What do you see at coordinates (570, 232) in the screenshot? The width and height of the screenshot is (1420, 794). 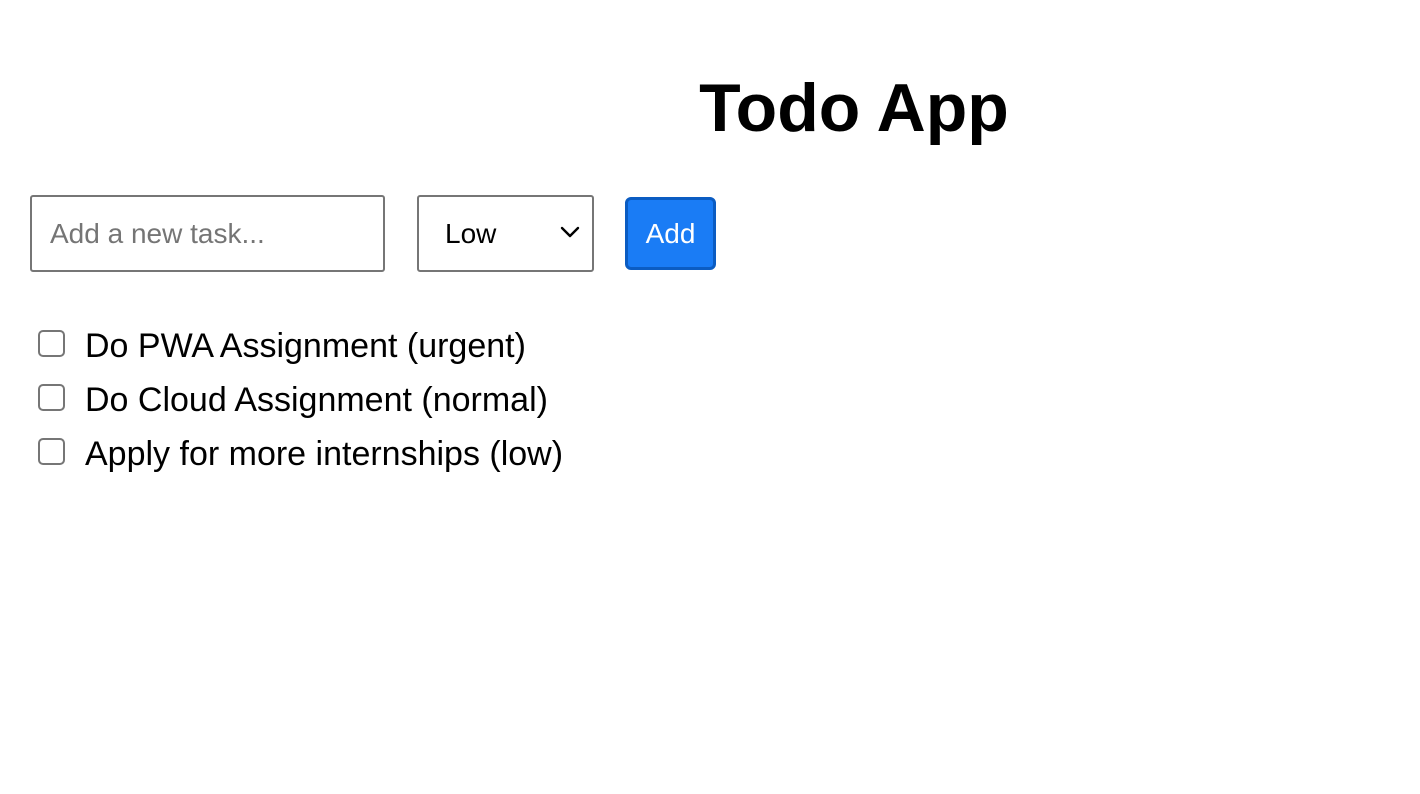 I see `chevron-down-icon` at bounding box center [570, 232].